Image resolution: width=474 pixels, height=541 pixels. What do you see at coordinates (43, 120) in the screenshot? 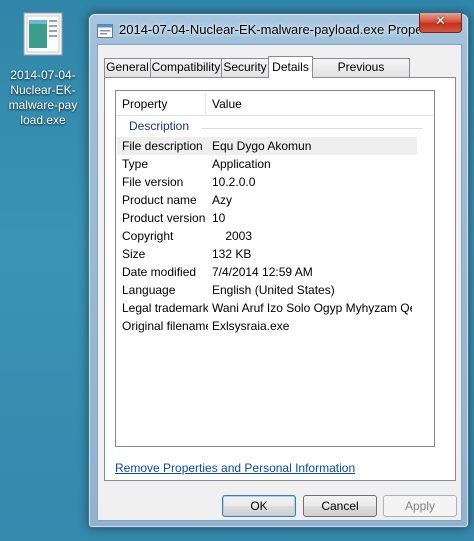
I see `desktop-label-line: load.exe` at bounding box center [43, 120].